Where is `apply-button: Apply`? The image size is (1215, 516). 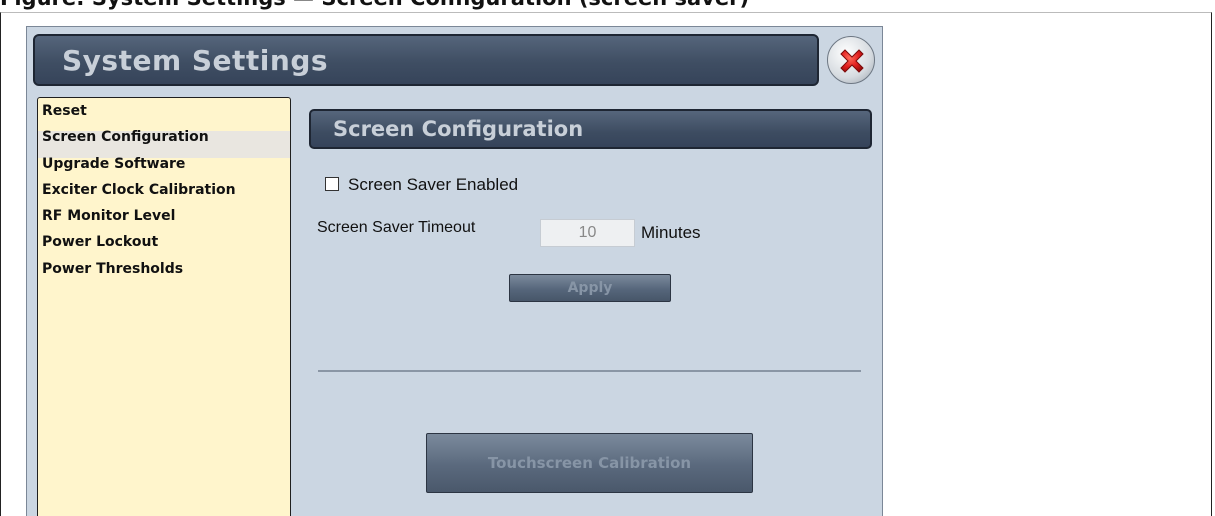 apply-button: Apply is located at coordinates (590, 288).